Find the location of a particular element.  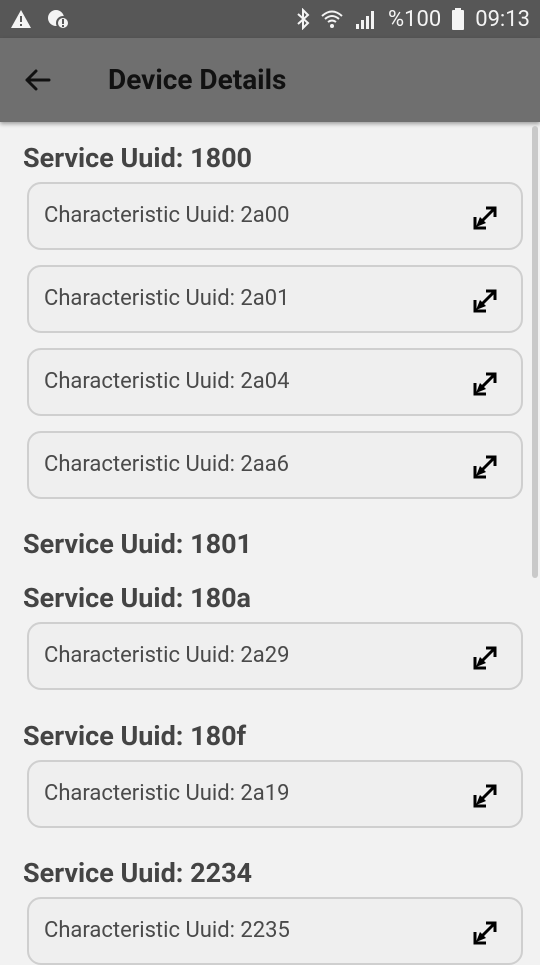

service-header: Service Uuid: 180a is located at coordinates (137, 598).